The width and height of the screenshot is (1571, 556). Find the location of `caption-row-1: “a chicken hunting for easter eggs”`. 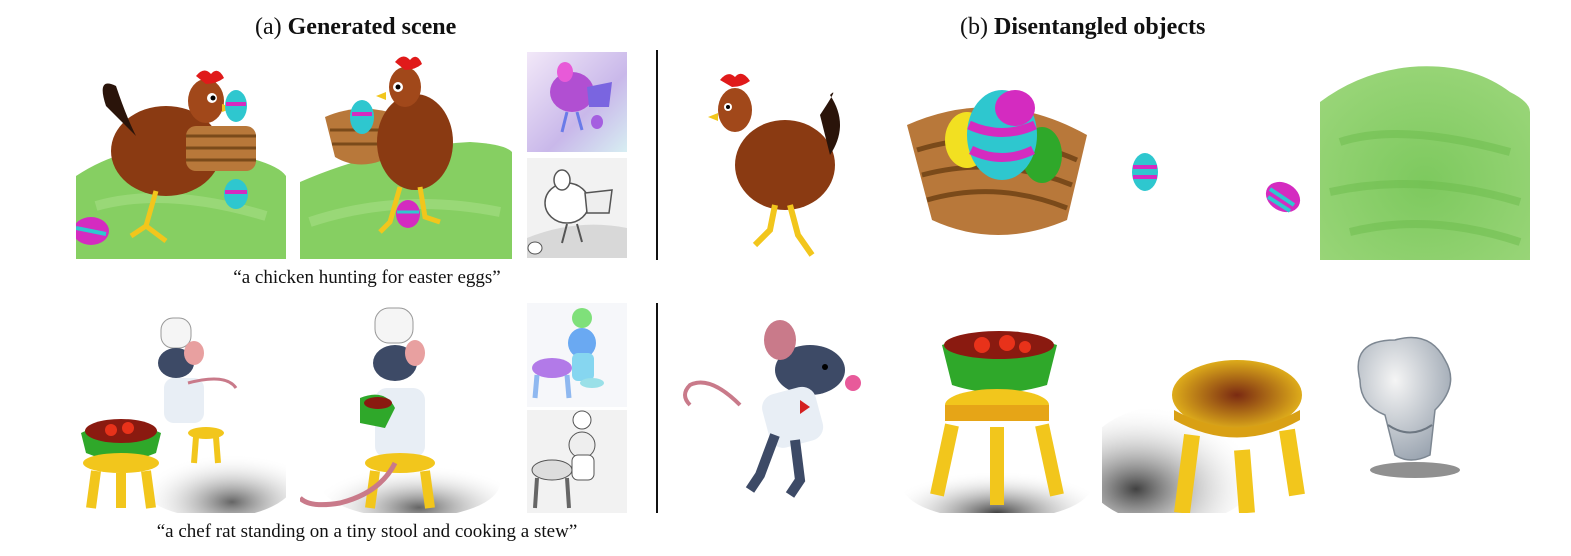

caption-row-1: “a chicken hunting for easter eggs” is located at coordinates (367, 277).